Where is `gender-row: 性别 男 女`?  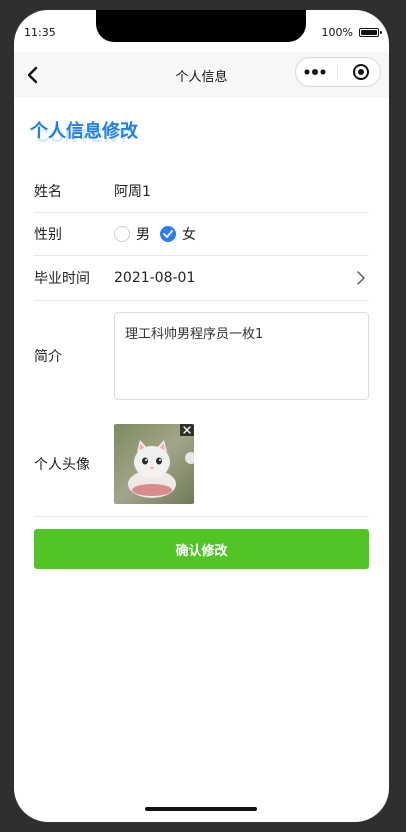
gender-row: 性别 男 女 is located at coordinates (201, 234).